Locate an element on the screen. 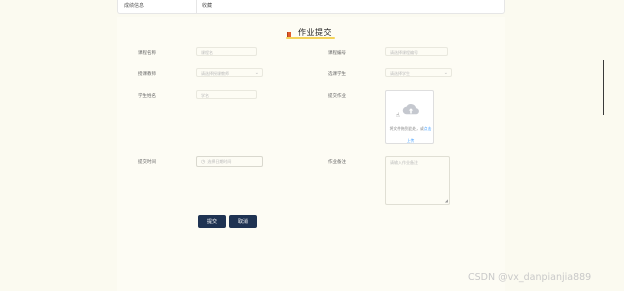 This screenshot has height=291, width=624. student-name-input: 学名 is located at coordinates (226, 94).